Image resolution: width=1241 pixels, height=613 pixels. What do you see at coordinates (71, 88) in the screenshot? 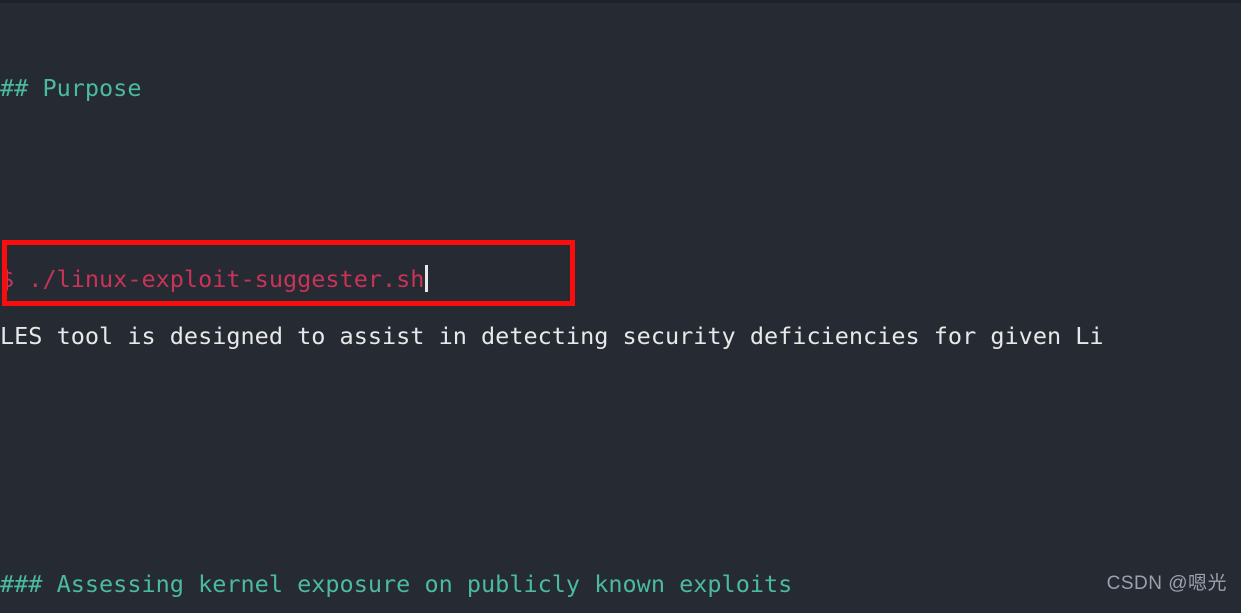
I see `line-purpose-heading: ## Purpose` at bounding box center [71, 88].